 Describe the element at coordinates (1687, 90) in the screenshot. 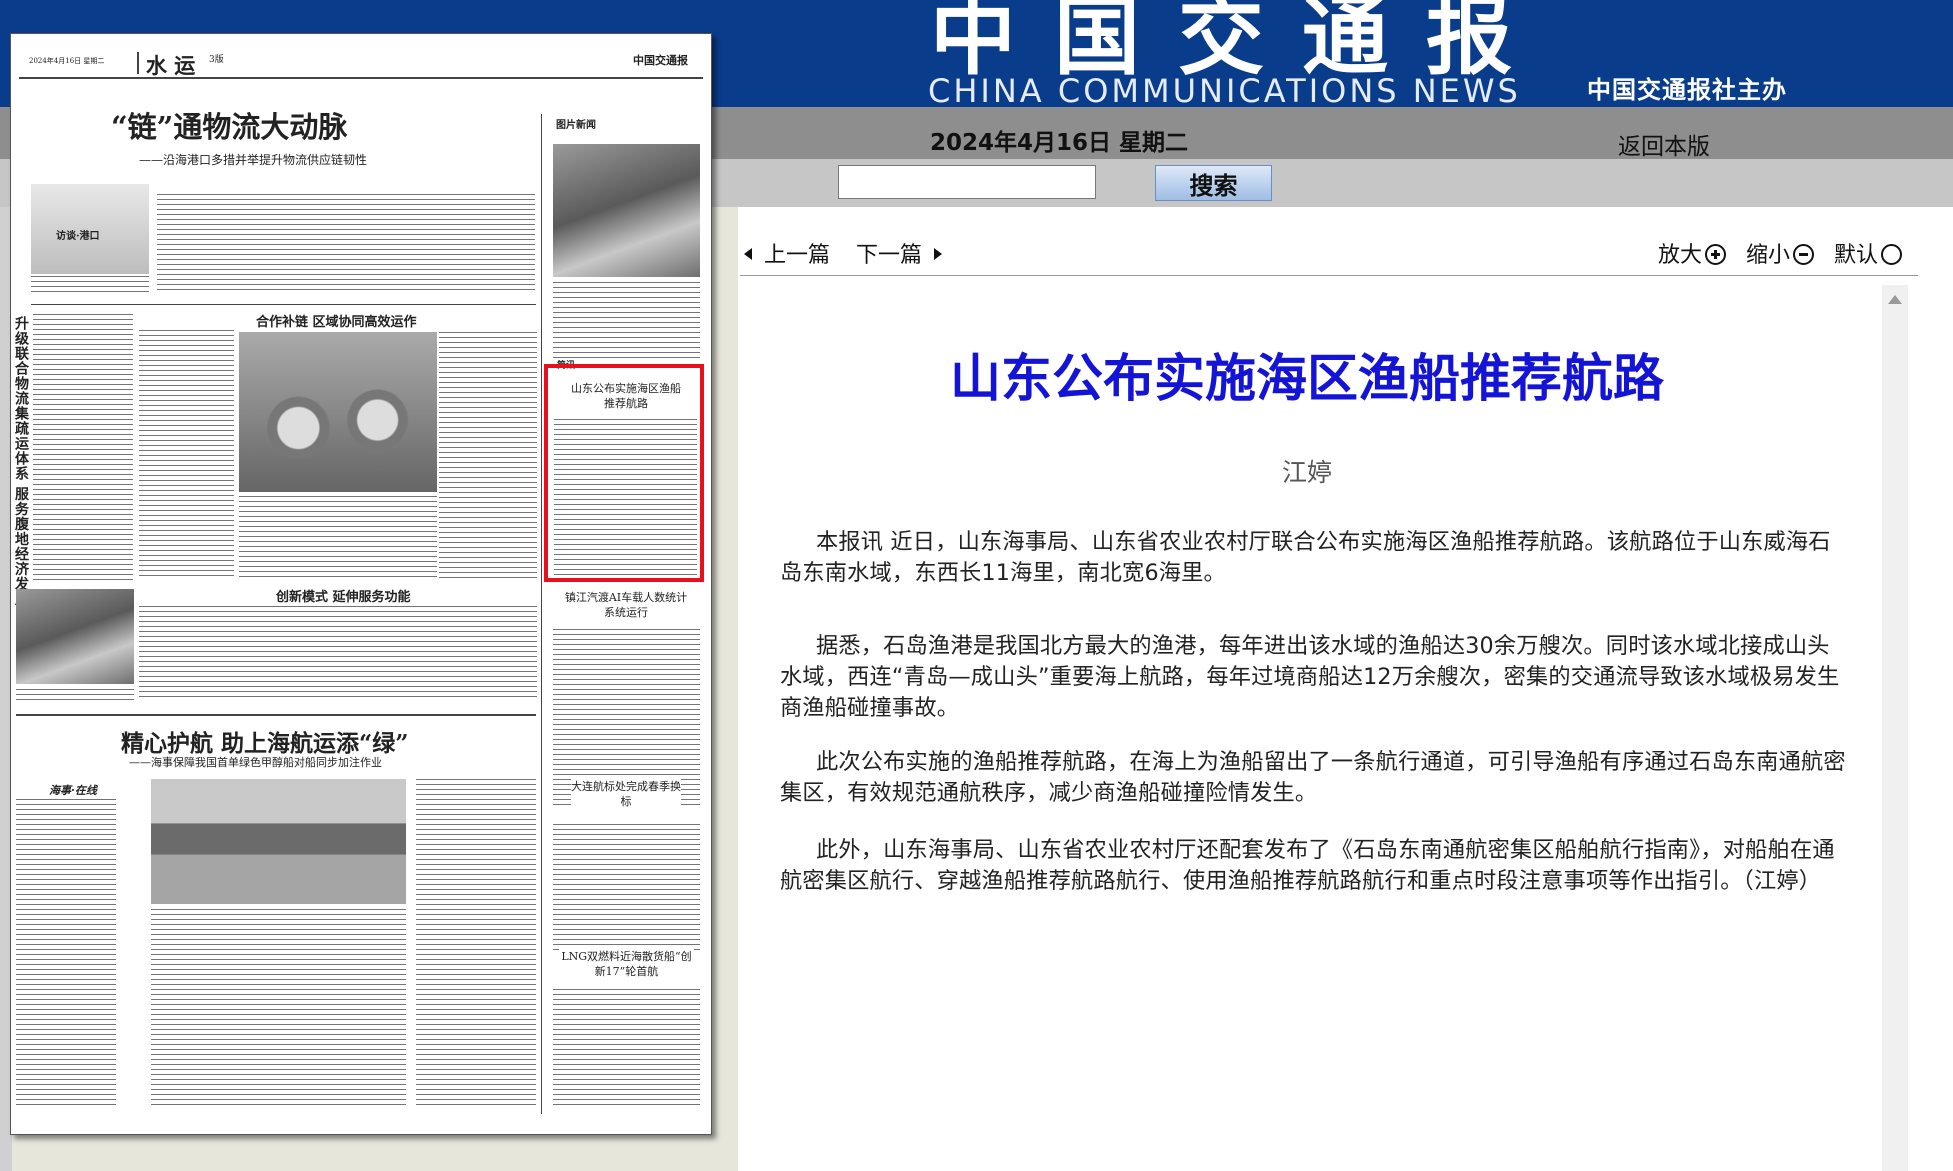

I see `sponsor-text: 中国交通报社主办` at that location.